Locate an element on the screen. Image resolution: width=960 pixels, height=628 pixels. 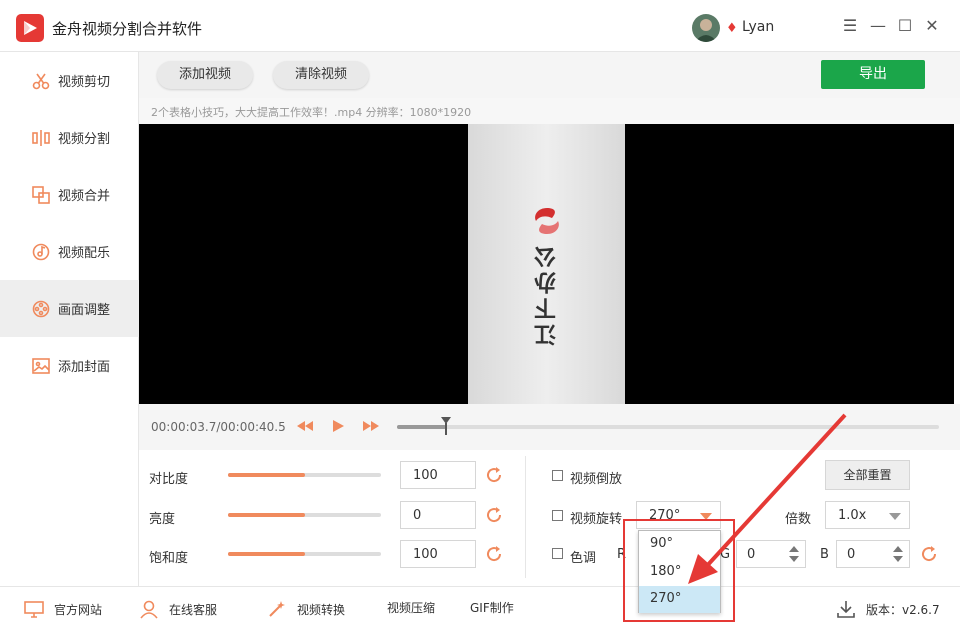
contrast-slider-fill is located at coordinates (266, 475).